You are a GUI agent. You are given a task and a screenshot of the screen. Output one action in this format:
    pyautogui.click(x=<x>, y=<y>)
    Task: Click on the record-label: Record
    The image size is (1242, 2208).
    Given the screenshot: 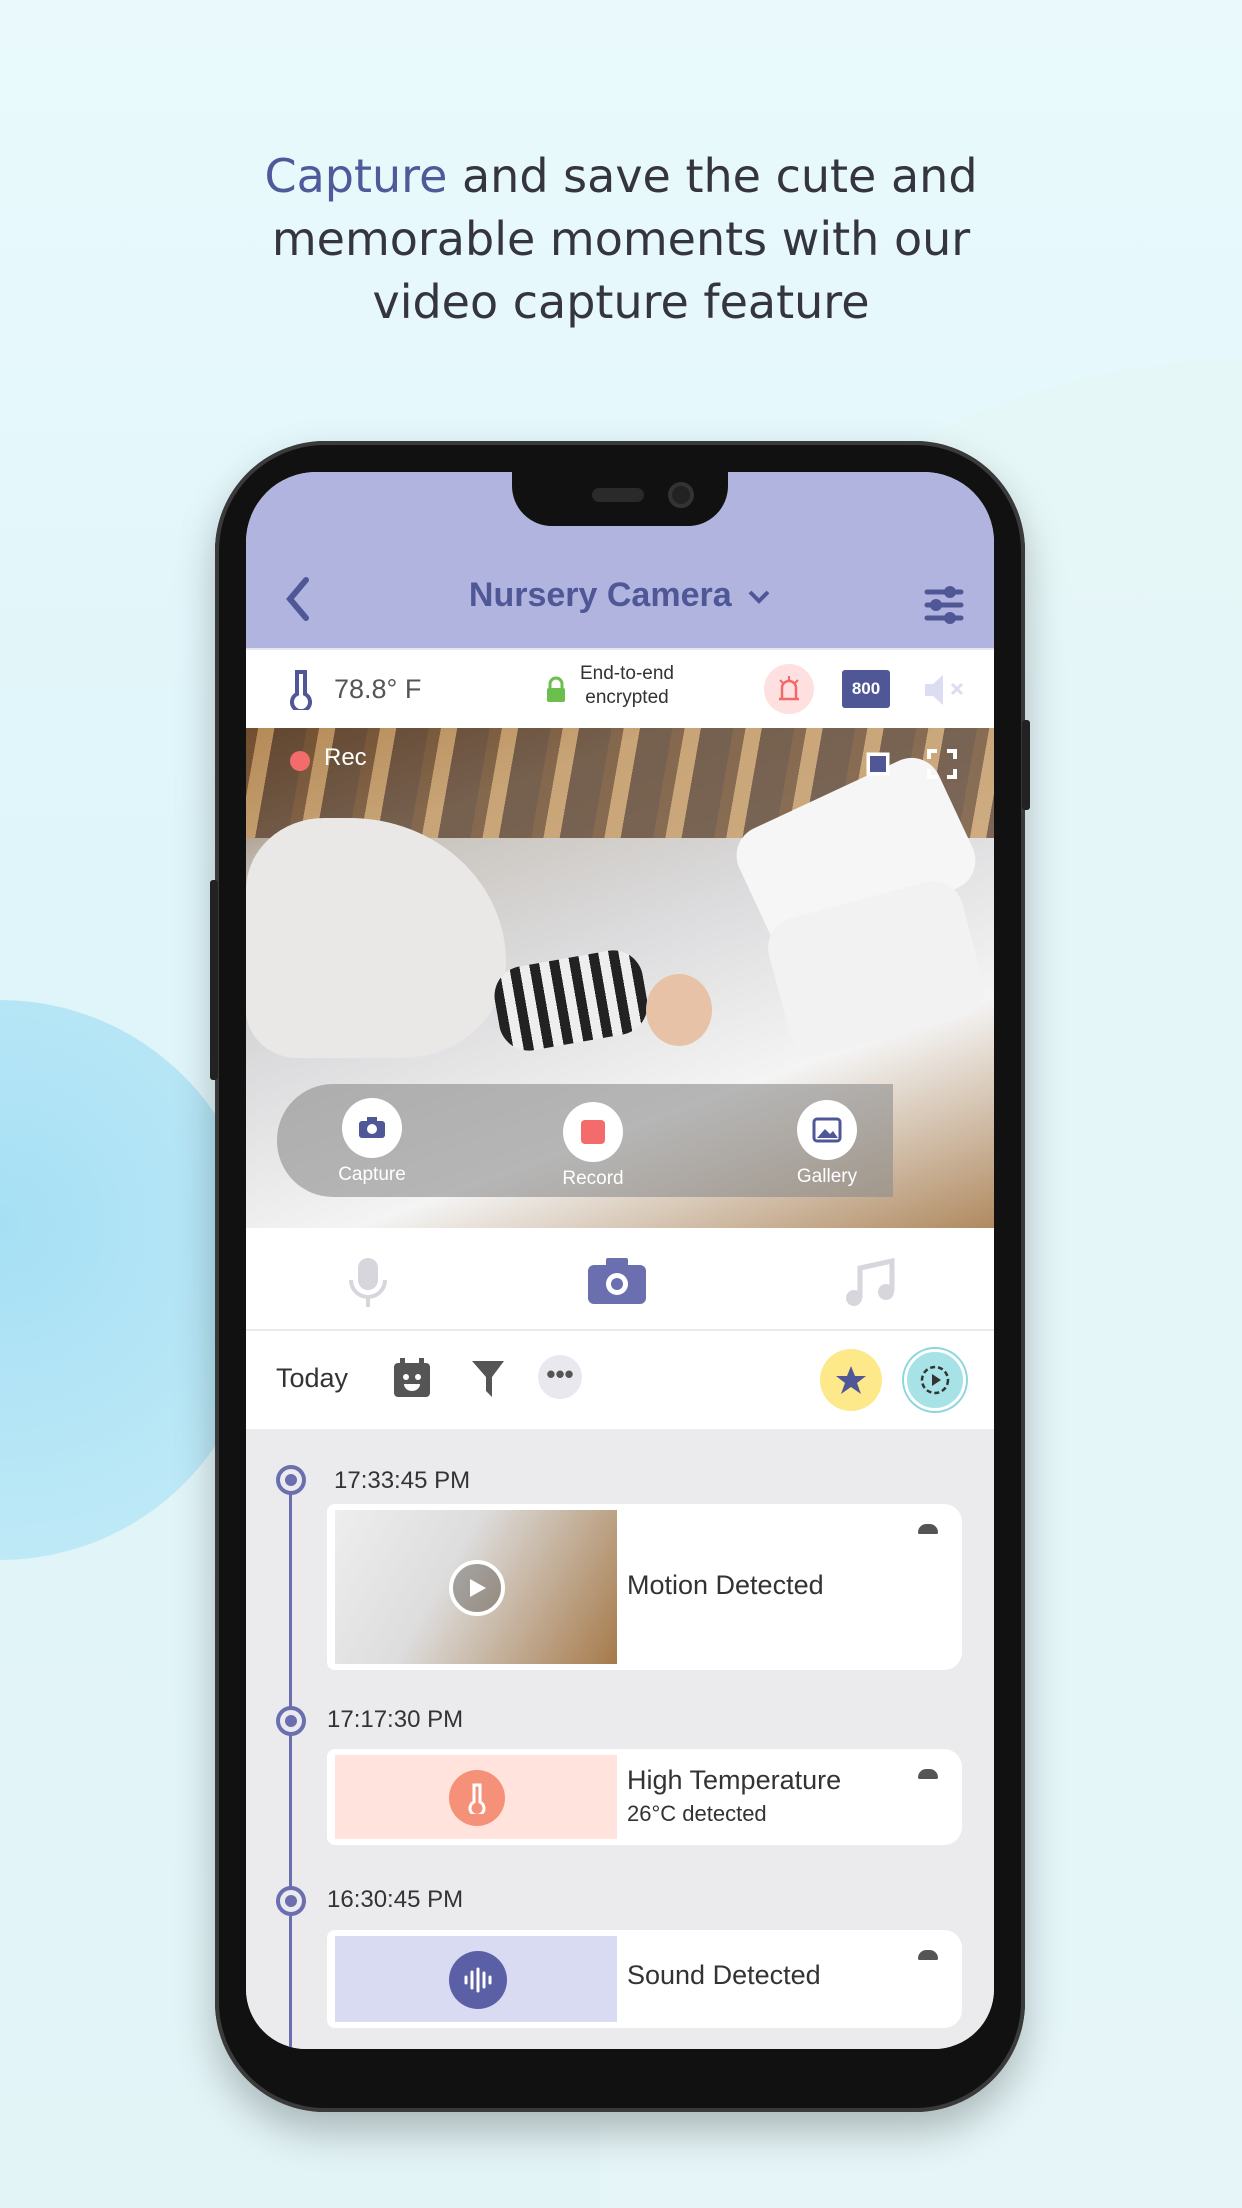 What is the action you would take?
    pyautogui.click(x=593, y=1178)
    